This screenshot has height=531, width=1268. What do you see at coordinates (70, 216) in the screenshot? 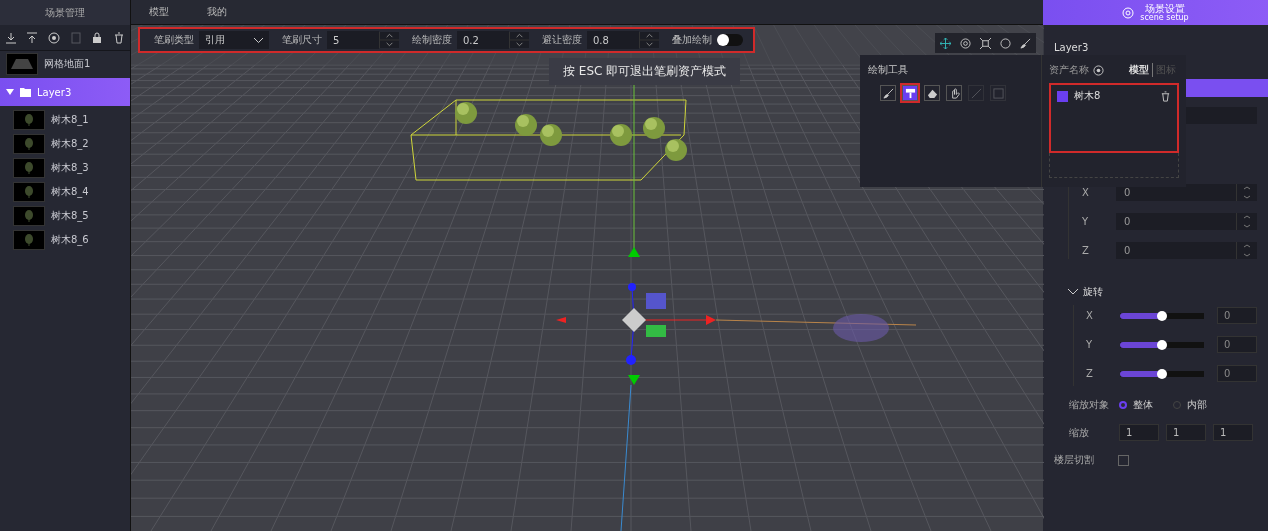
I see `item-label: 树木8_5` at bounding box center [70, 216].